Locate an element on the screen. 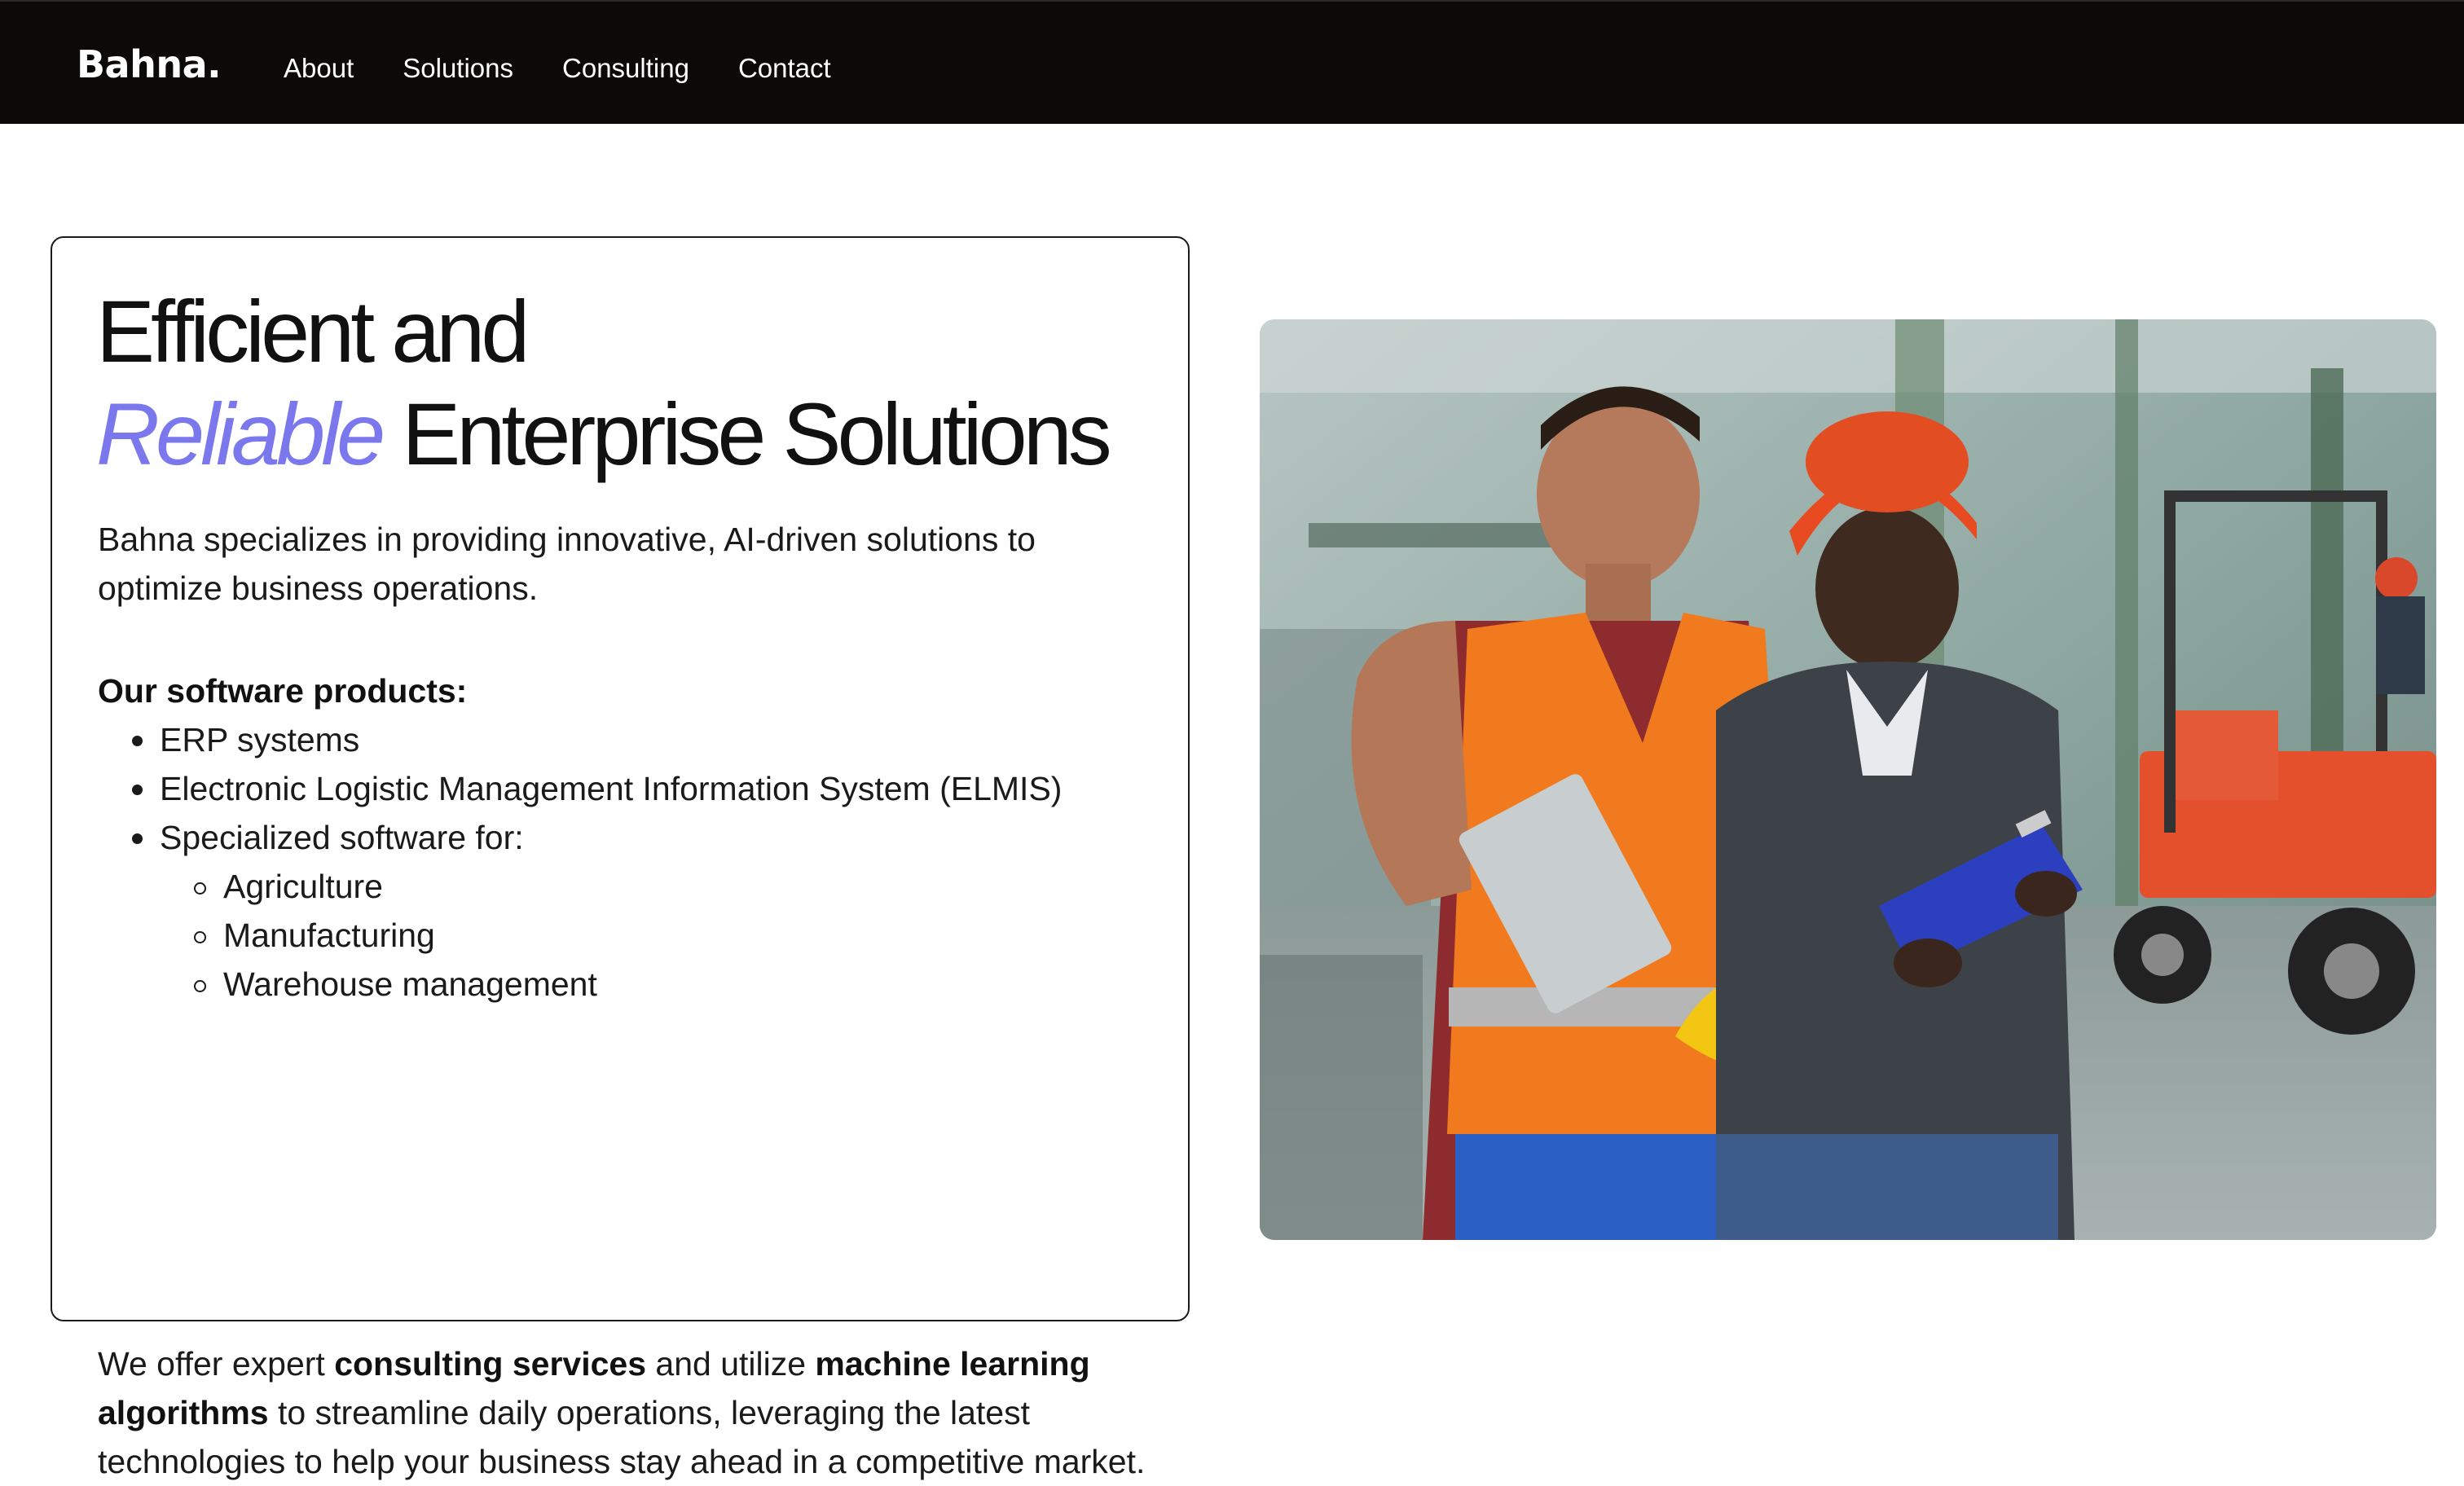 The height and width of the screenshot is (1486, 2464). nav-link-consulting: Consulting is located at coordinates (625, 68).